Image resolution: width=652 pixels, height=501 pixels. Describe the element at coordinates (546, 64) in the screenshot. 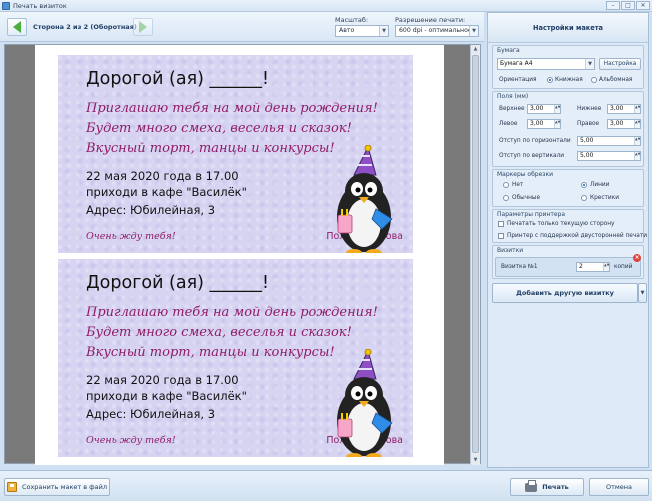

I see `paper-select: Бумага А4 ▼` at that location.